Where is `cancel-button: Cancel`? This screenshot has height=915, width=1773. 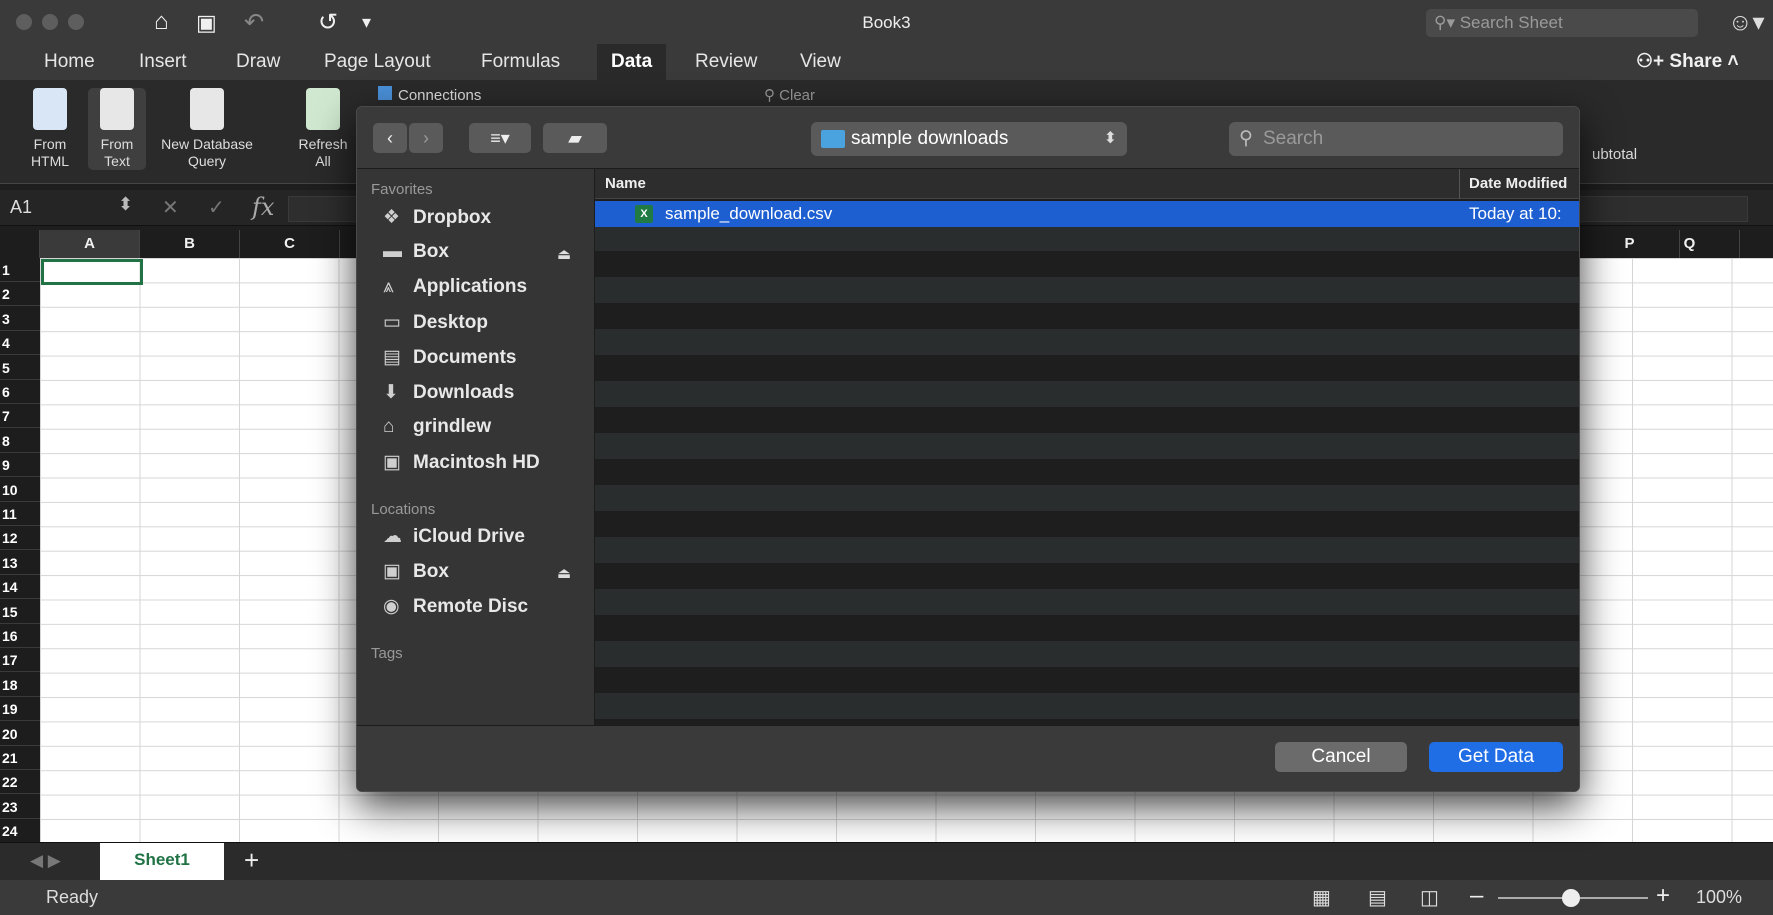 cancel-button: Cancel is located at coordinates (1341, 757).